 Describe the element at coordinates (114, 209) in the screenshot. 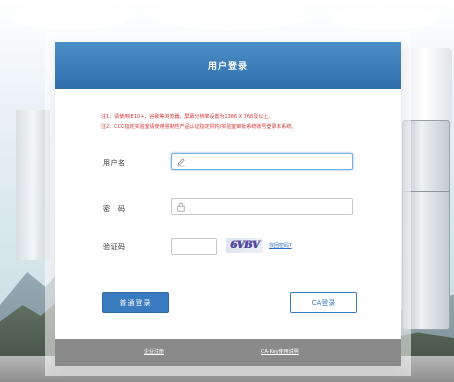

I see `password-label: 密 码` at that location.